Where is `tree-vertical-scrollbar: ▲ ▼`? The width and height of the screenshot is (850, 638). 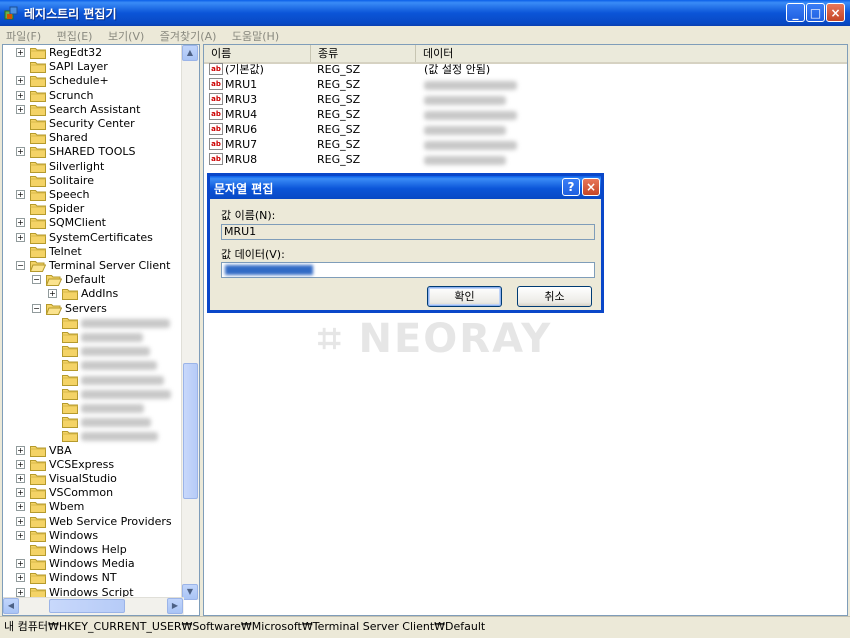
tree-vertical-scrollbar: ▲ ▼ is located at coordinates (190, 322).